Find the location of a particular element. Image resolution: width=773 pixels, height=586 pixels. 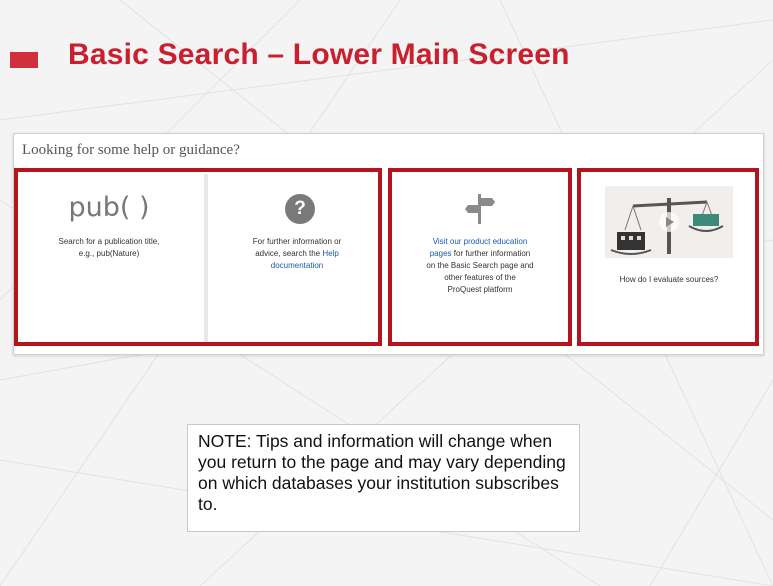

highlight-box-evaluate is located at coordinates (668, 257).